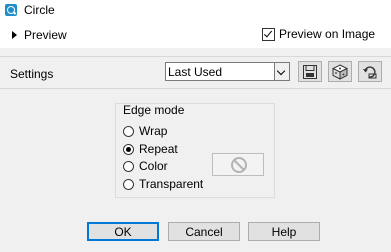 The width and height of the screenshot is (391, 252). Describe the element at coordinates (153, 131) in the screenshot. I see `radio-wrap-label: Wrap` at that location.